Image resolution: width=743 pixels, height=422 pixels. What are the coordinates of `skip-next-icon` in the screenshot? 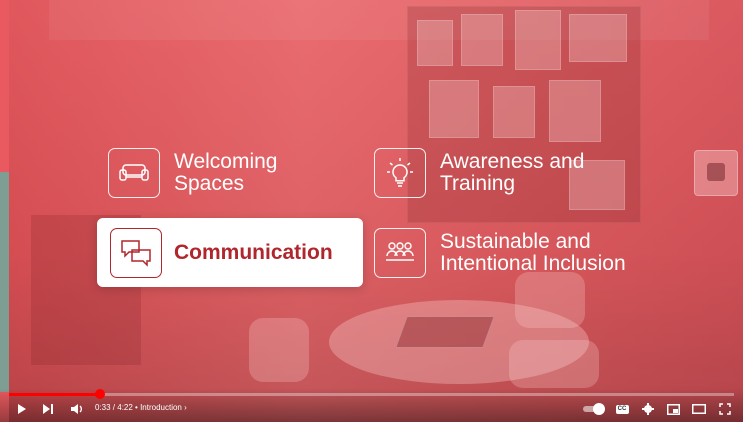 It's located at (48, 409).